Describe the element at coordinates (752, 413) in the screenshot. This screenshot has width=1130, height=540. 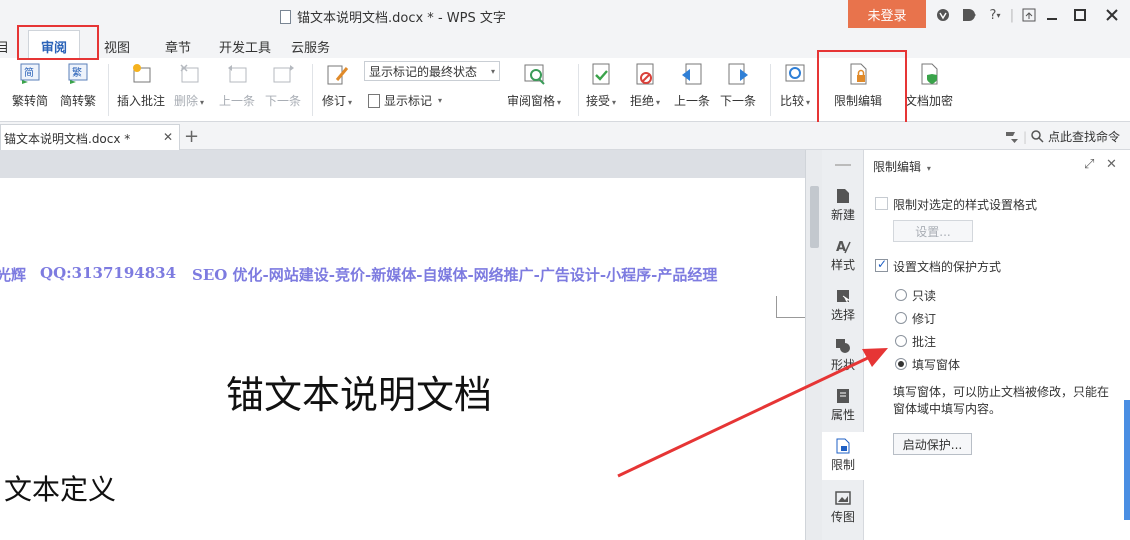
I see `annotation-arrow` at that location.